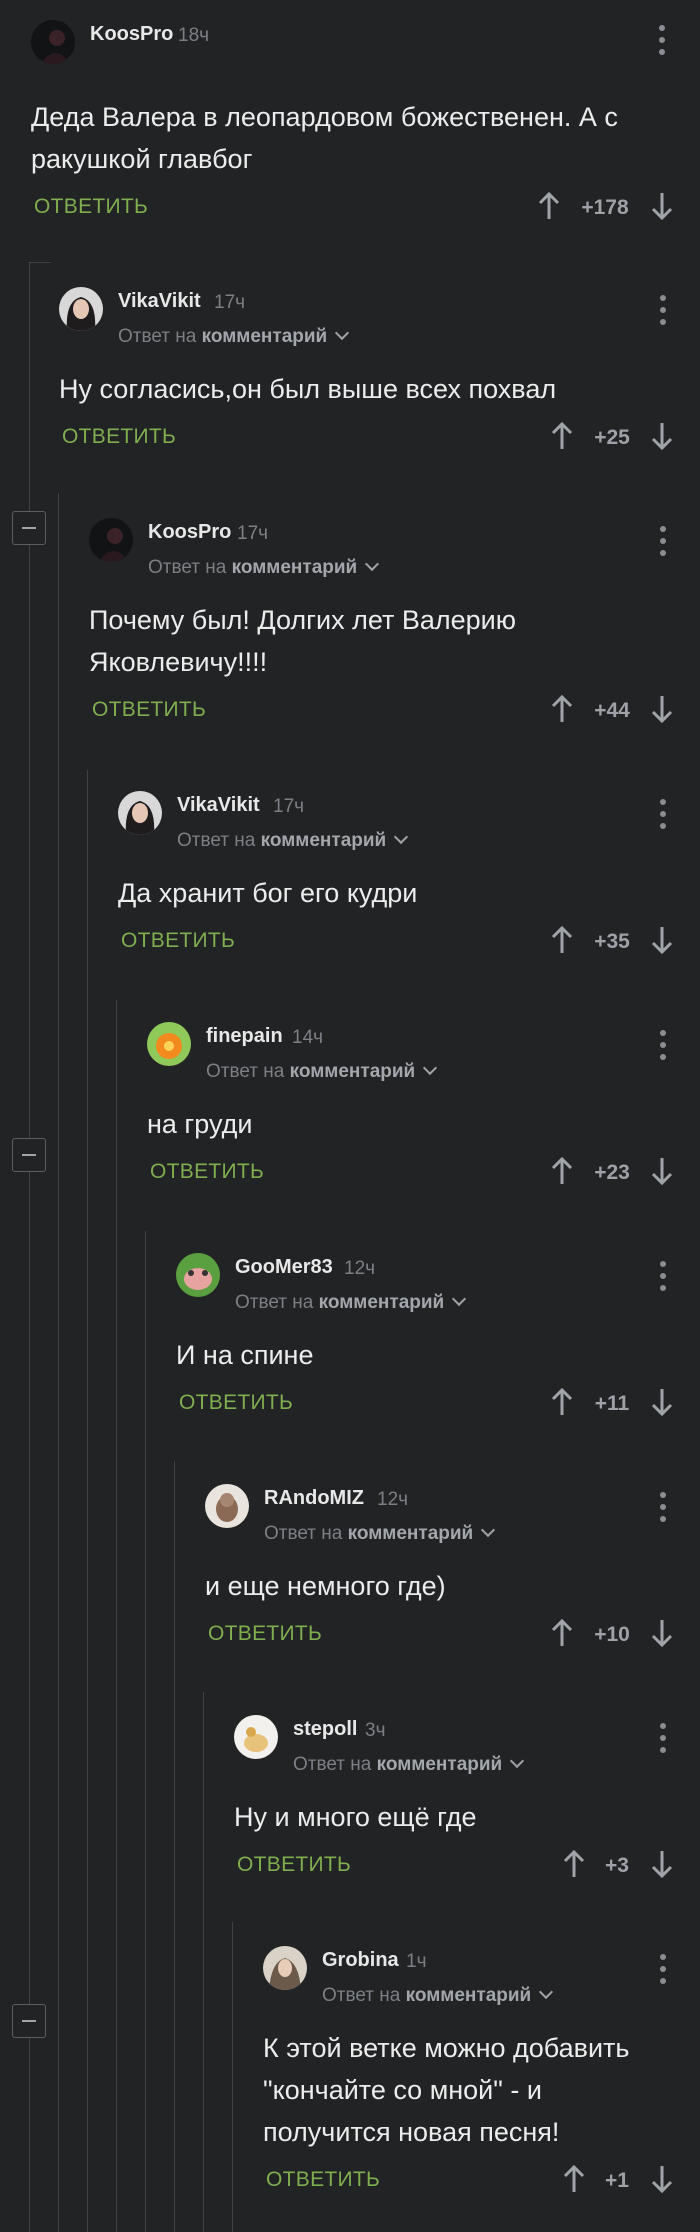 The image size is (700, 2232). Describe the element at coordinates (325, 1586) in the screenshot. I see `comment-text: и еще немного где)` at that location.